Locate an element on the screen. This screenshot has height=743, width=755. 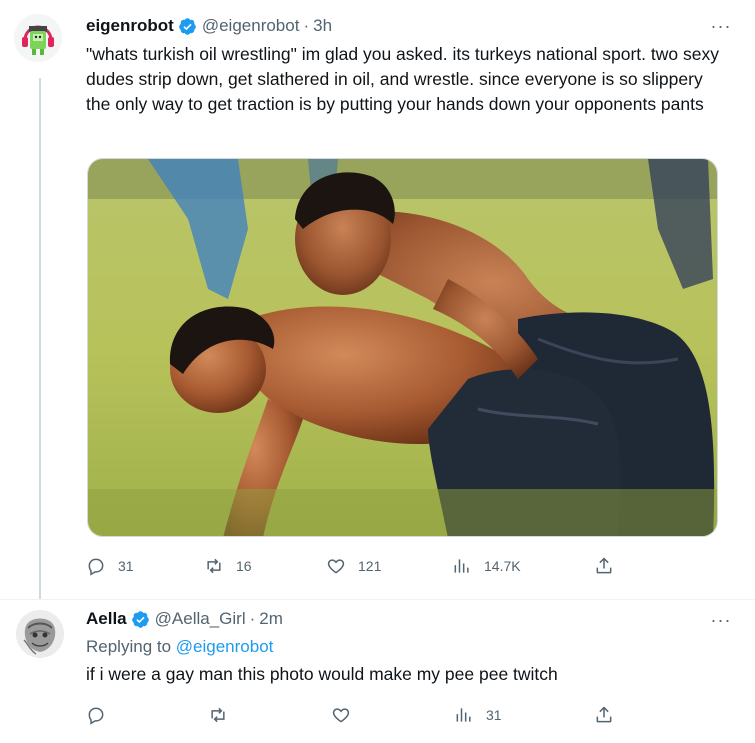
tweet-timestamp: 3h is located at coordinates (322, 26).